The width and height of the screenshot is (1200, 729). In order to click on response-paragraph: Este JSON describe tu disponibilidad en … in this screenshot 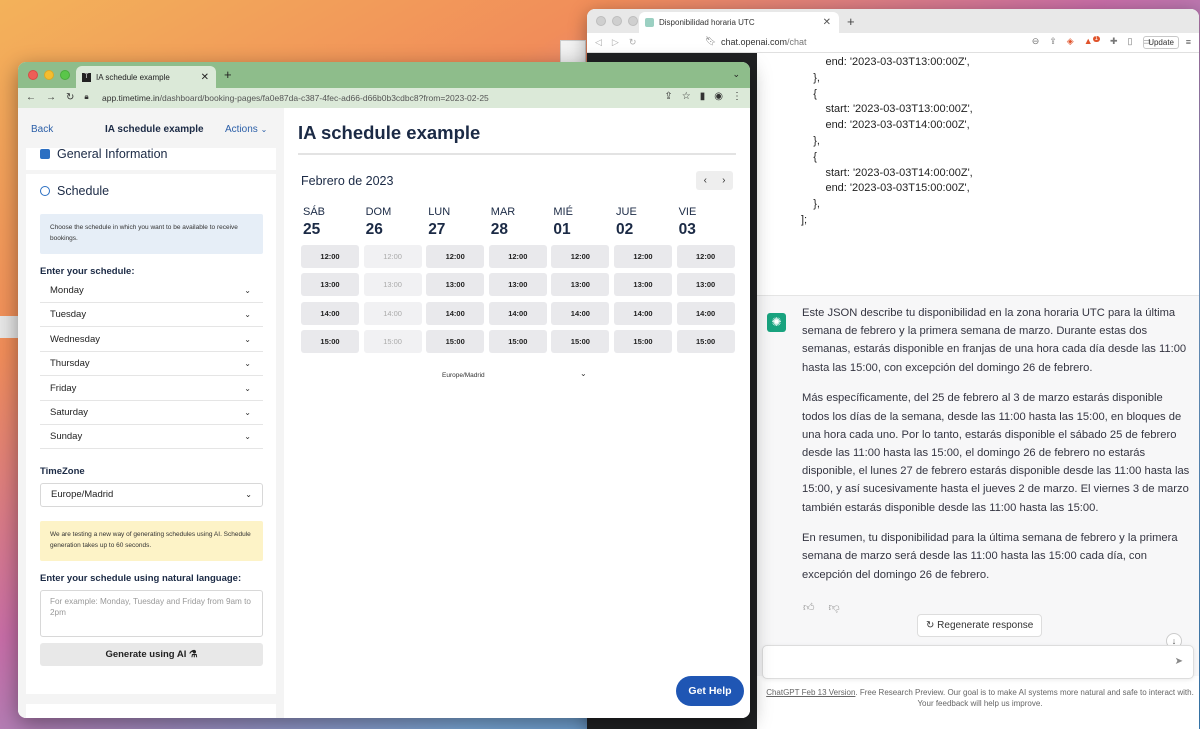, I will do `click(994, 340)`.